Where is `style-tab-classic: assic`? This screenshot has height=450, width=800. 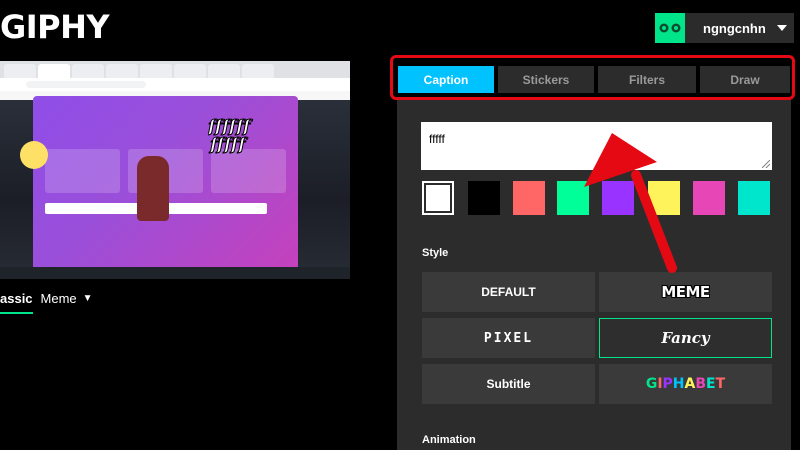 style-tab-classic: assic is located at coordinates (16, 302).